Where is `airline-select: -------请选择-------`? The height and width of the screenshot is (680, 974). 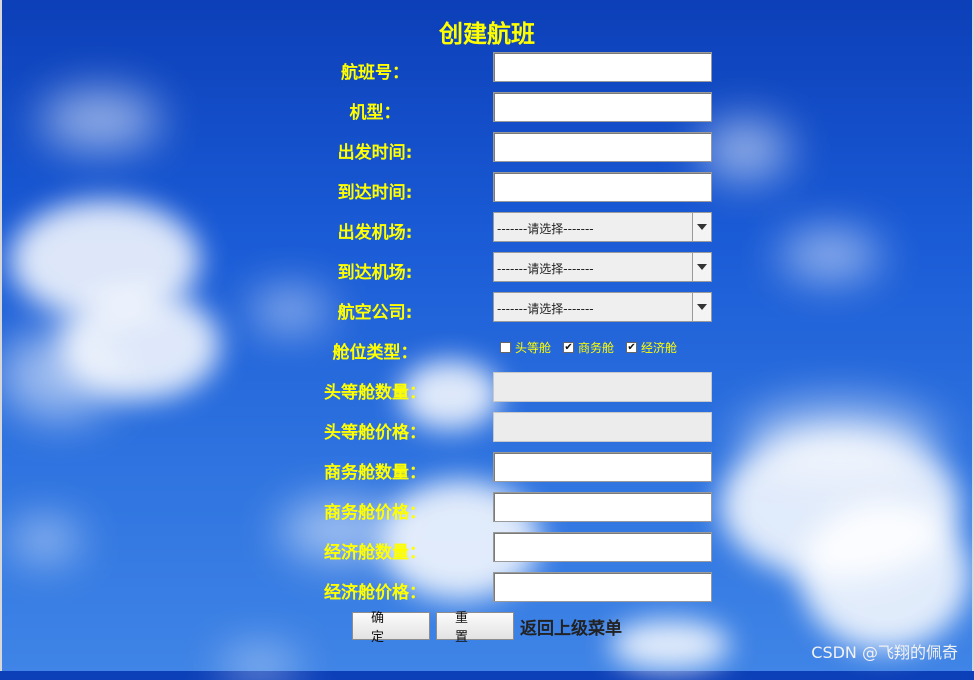 airline-select: -------请选择------- is located at coordinates (602, 307).